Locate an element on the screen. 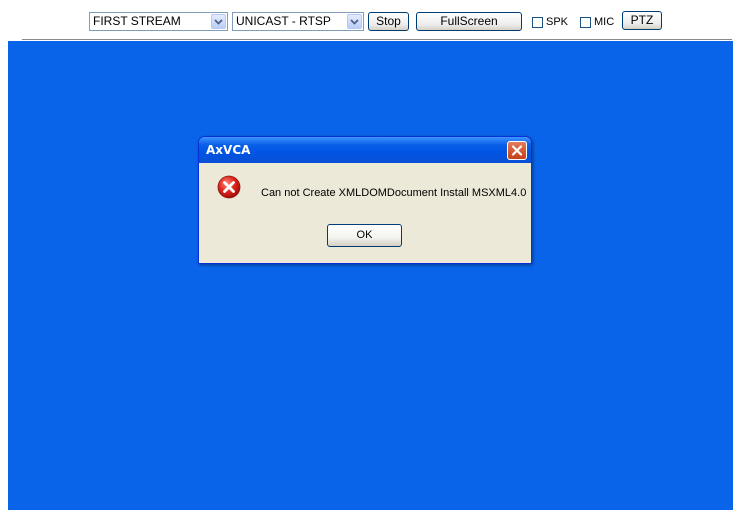  ok-button: OK is located at coordinates (364, 235).